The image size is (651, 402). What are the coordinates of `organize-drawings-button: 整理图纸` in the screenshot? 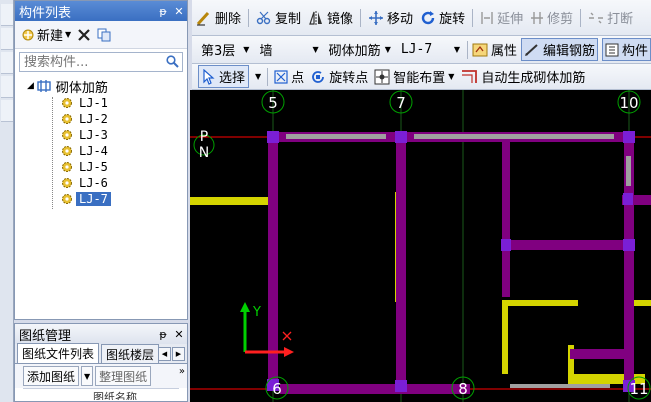 It's located at (123, 376).